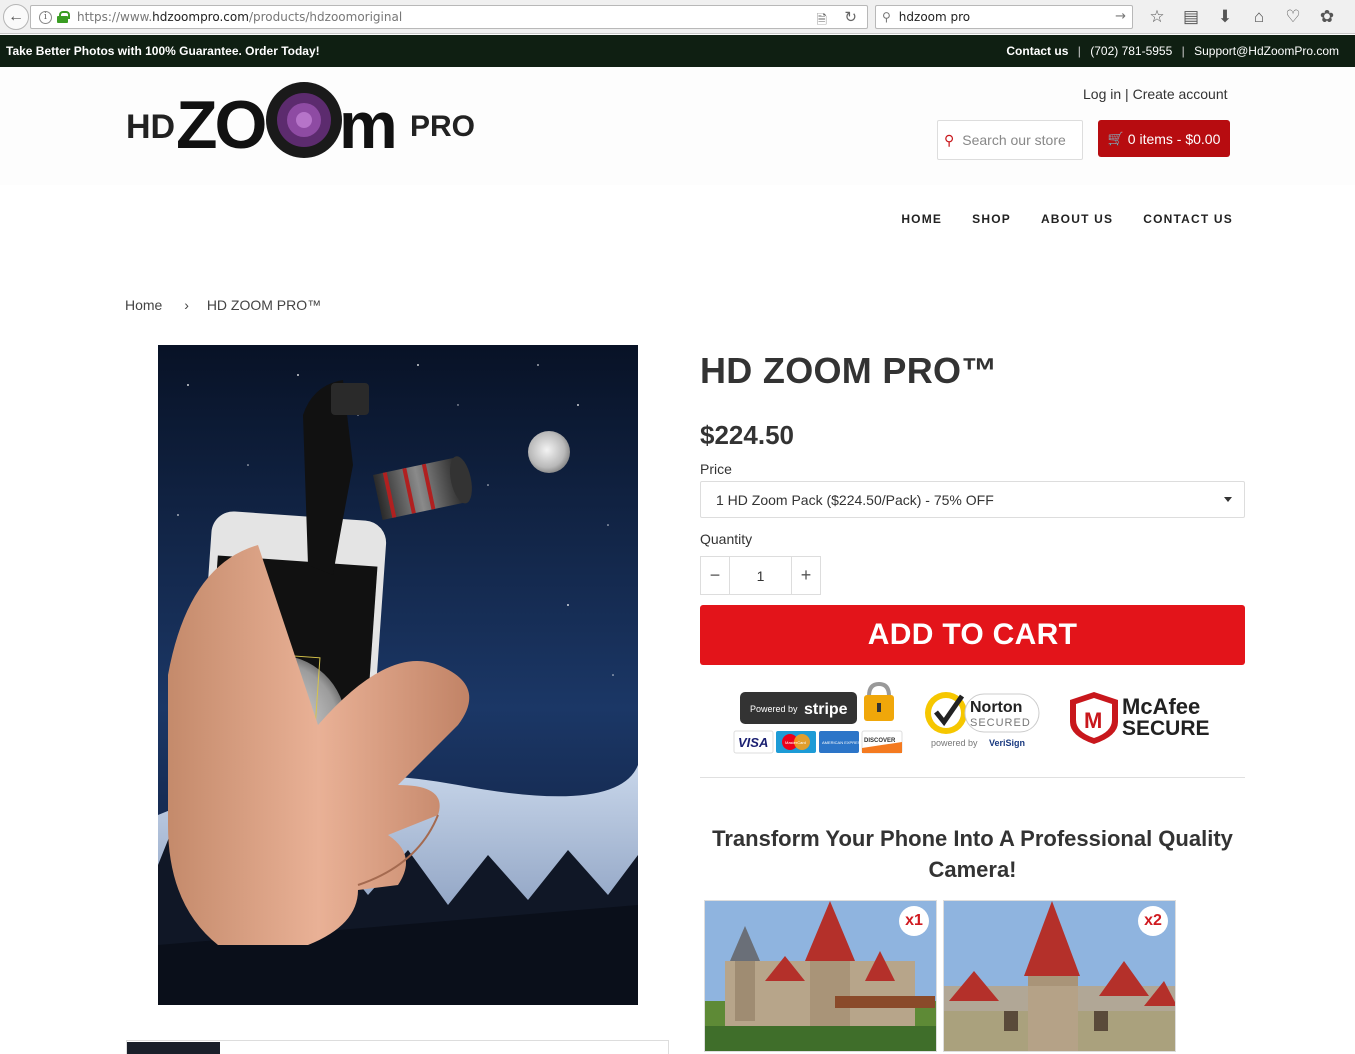 The width and height of the screenshot is (1355, 1054). What do you see at coordinates (143, 305) in the screenshot?
I see `breadcrumb-home: Home` at bounding box center [143, 305].